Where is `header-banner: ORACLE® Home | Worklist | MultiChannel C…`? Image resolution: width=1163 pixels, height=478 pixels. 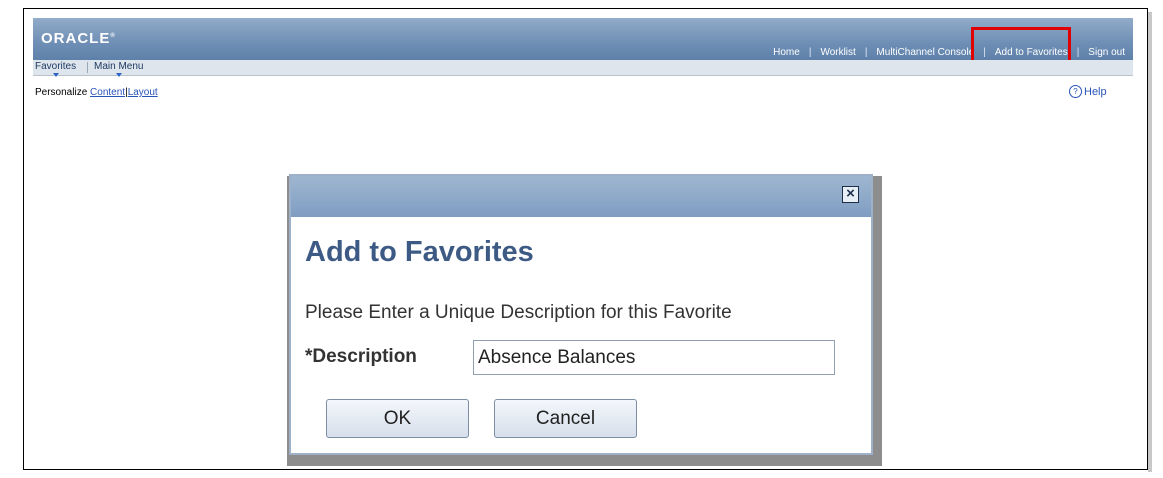
header-banner: ORACLE® Home | Worklist | MultiChannel C… is located at coordinates (583, 40).